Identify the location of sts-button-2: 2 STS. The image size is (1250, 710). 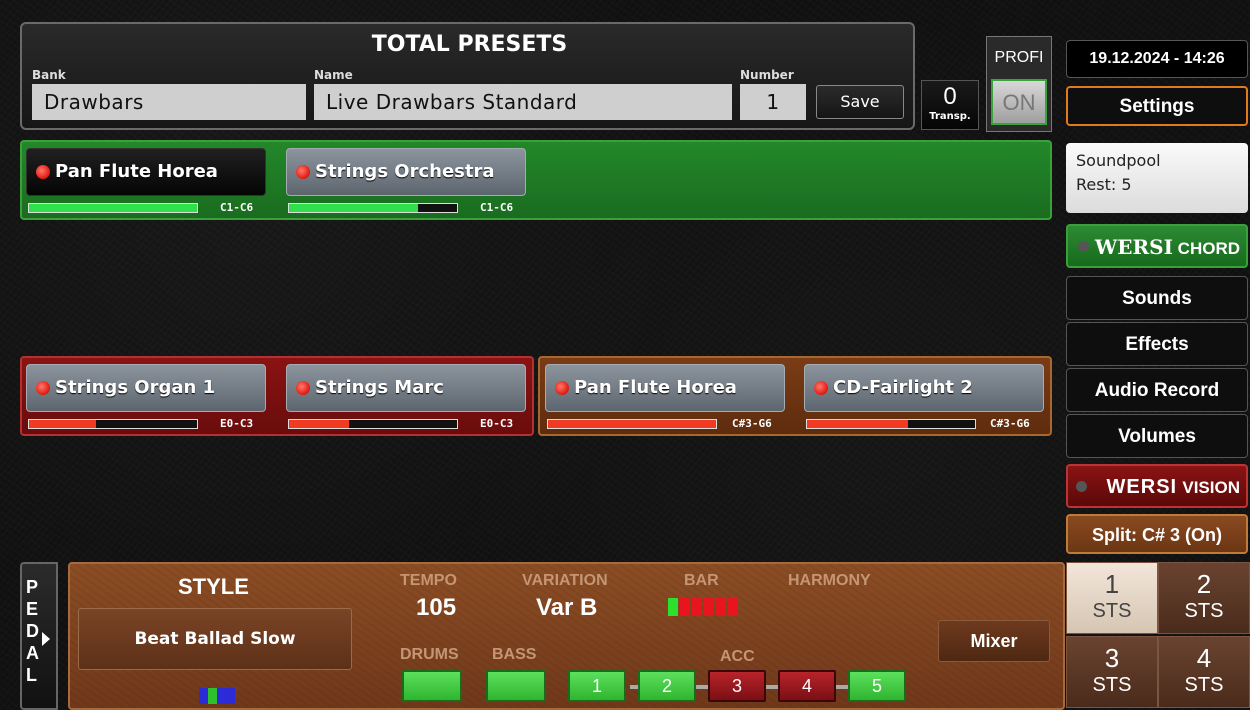
(1204, 598).